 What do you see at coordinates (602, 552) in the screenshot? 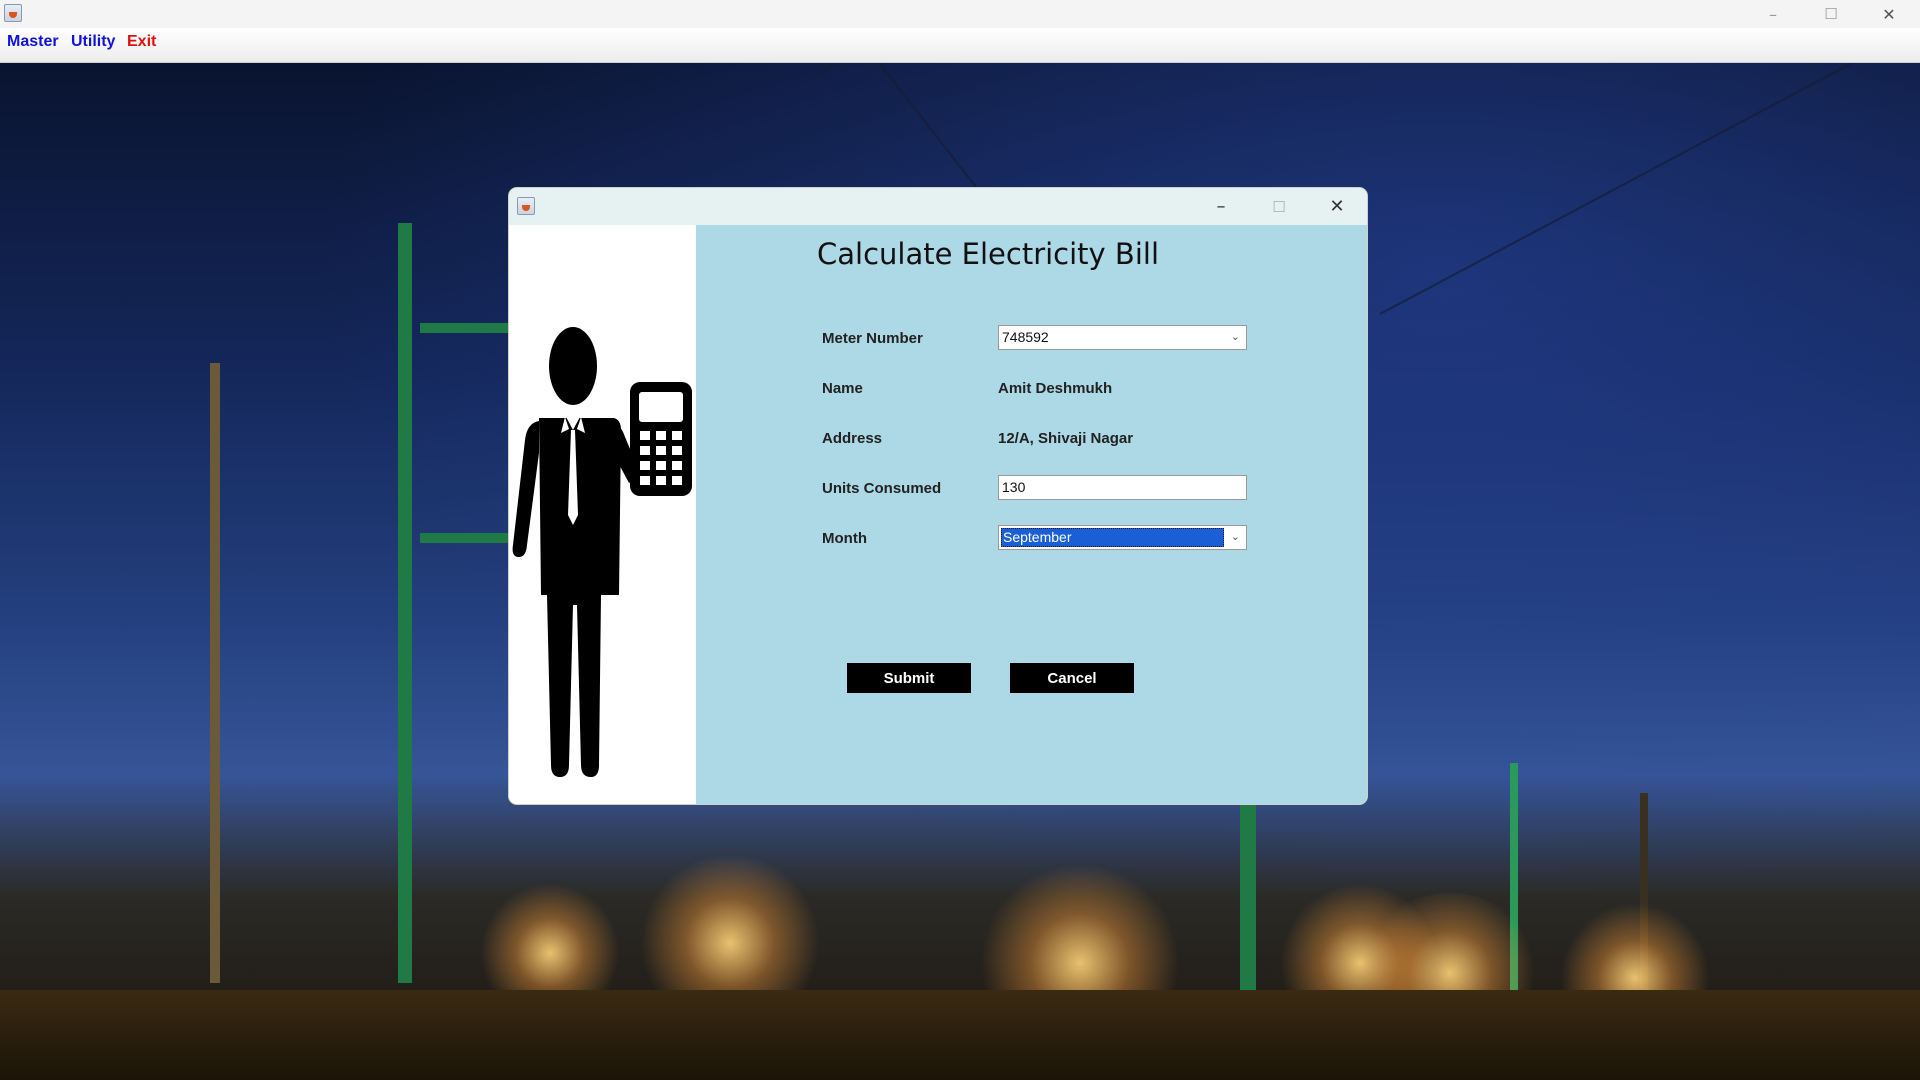
I see `man-with-calculator-icon` at bounding box center [602, 552].